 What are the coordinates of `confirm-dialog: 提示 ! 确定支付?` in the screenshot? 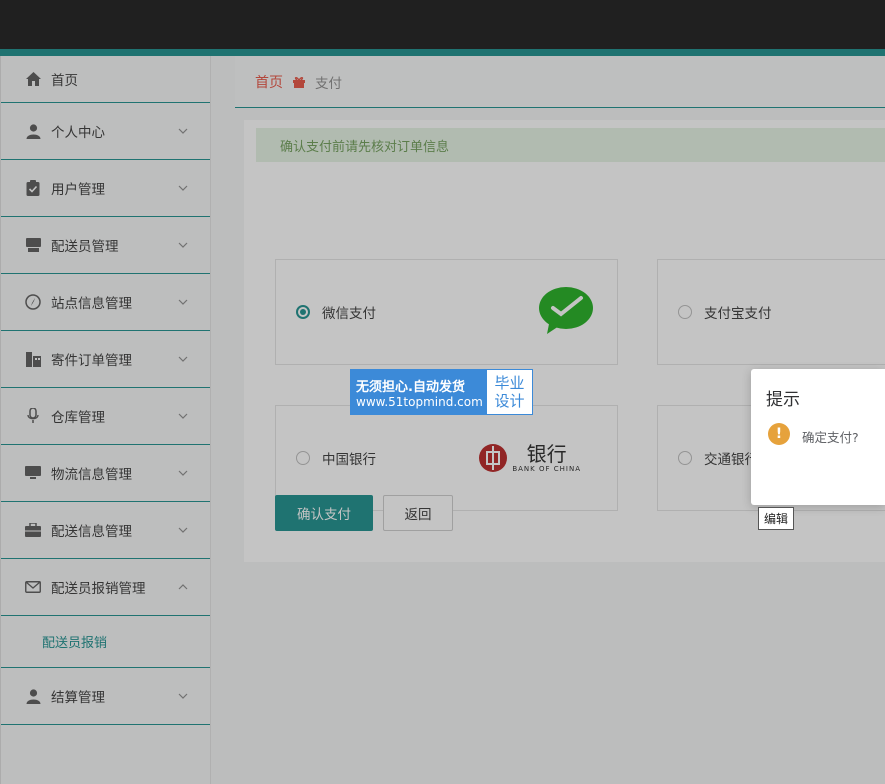 It's located at (818, 437).